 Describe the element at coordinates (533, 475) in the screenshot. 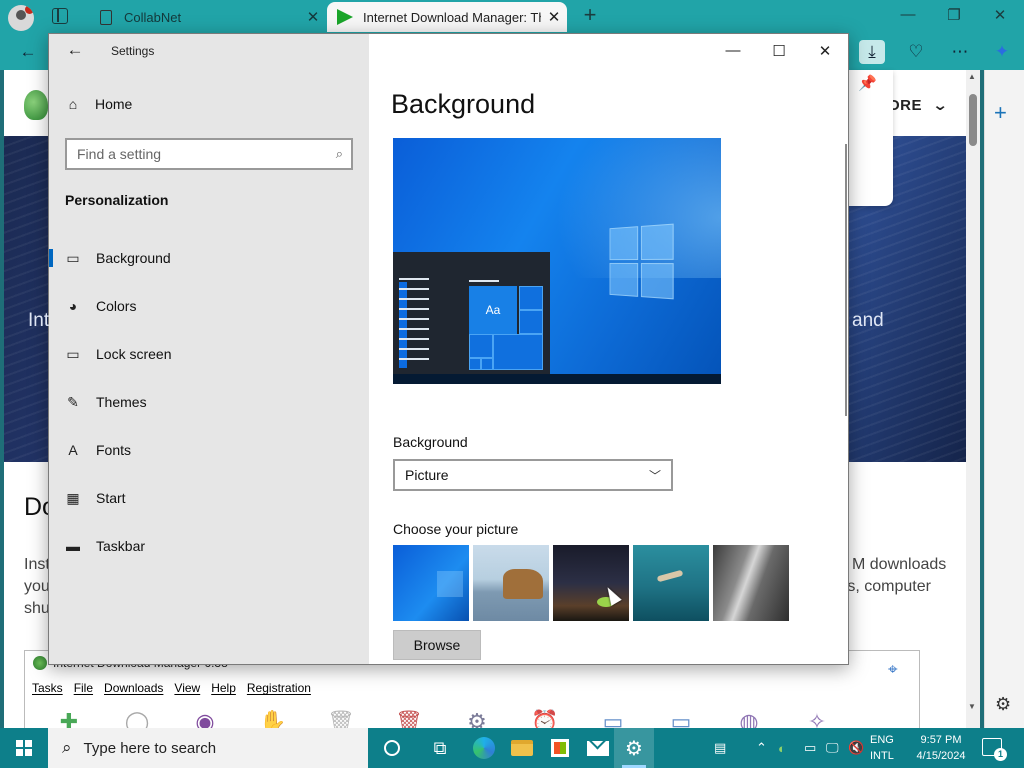

I see `background-type-dropdown: Picture ﹀` at that location.